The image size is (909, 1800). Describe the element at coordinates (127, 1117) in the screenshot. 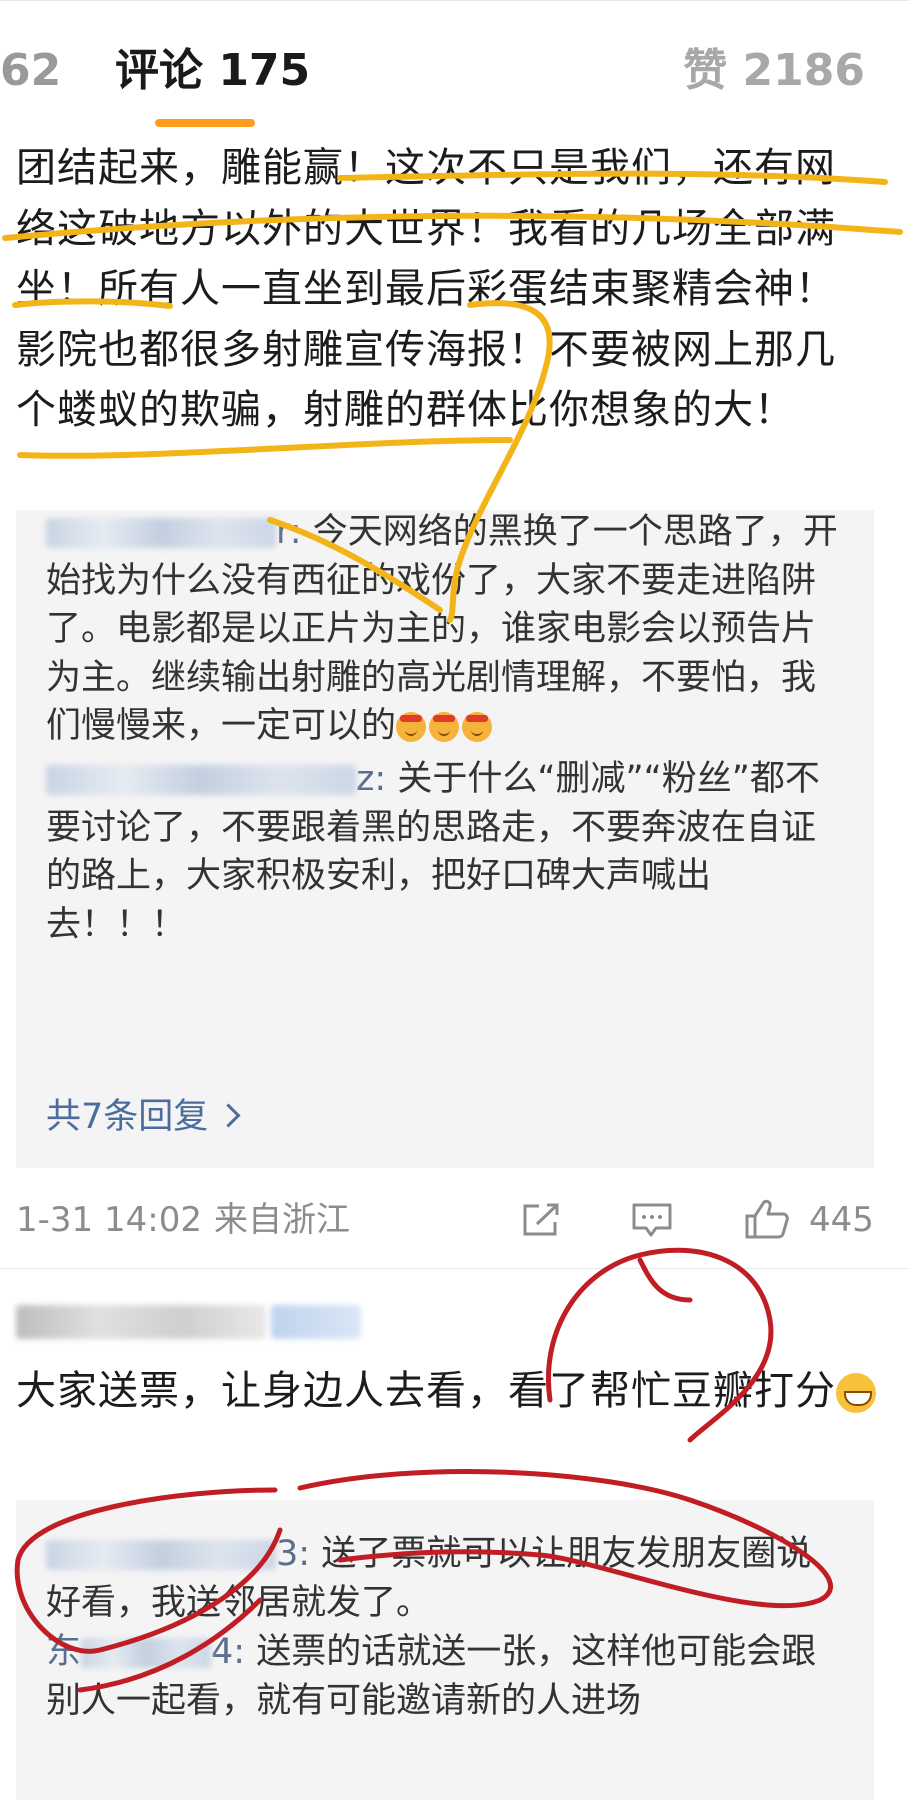

I see `more-replies-label: 共7条回复` at that location.